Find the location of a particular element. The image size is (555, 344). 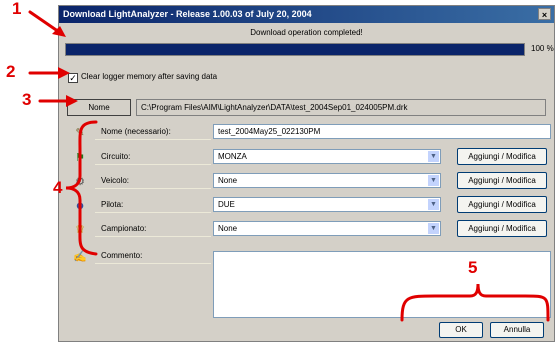

annotation-3: 3 is located at coordinates (27, 99).